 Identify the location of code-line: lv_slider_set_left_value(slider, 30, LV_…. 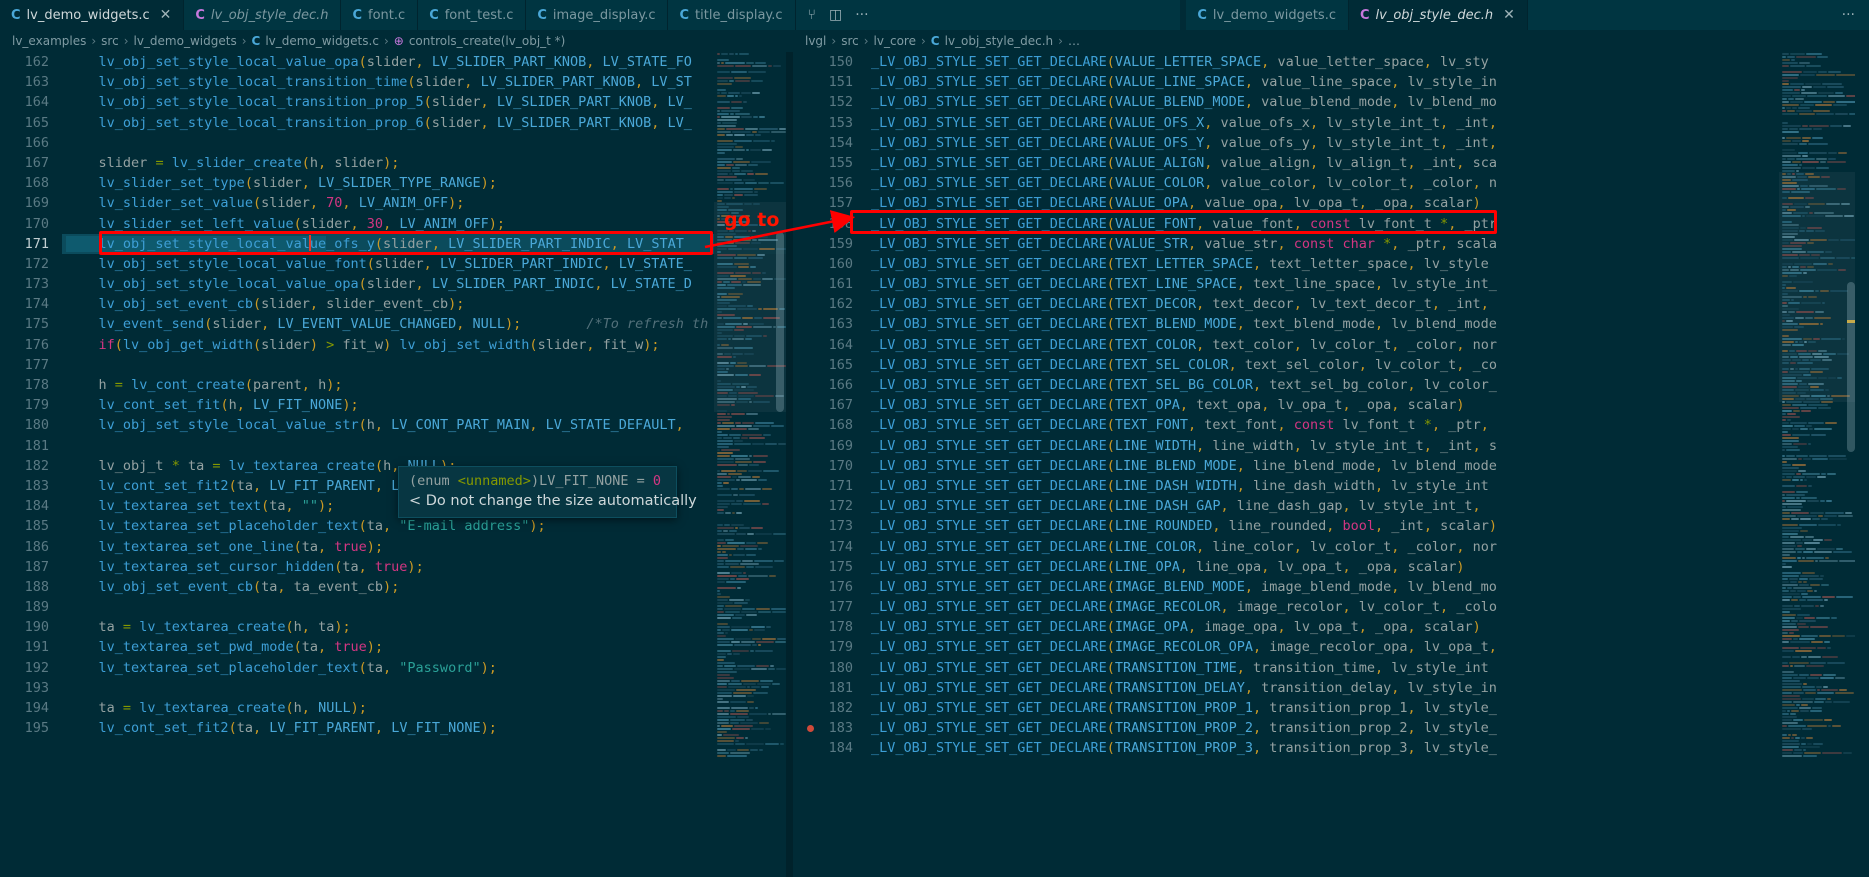
(424, 224).